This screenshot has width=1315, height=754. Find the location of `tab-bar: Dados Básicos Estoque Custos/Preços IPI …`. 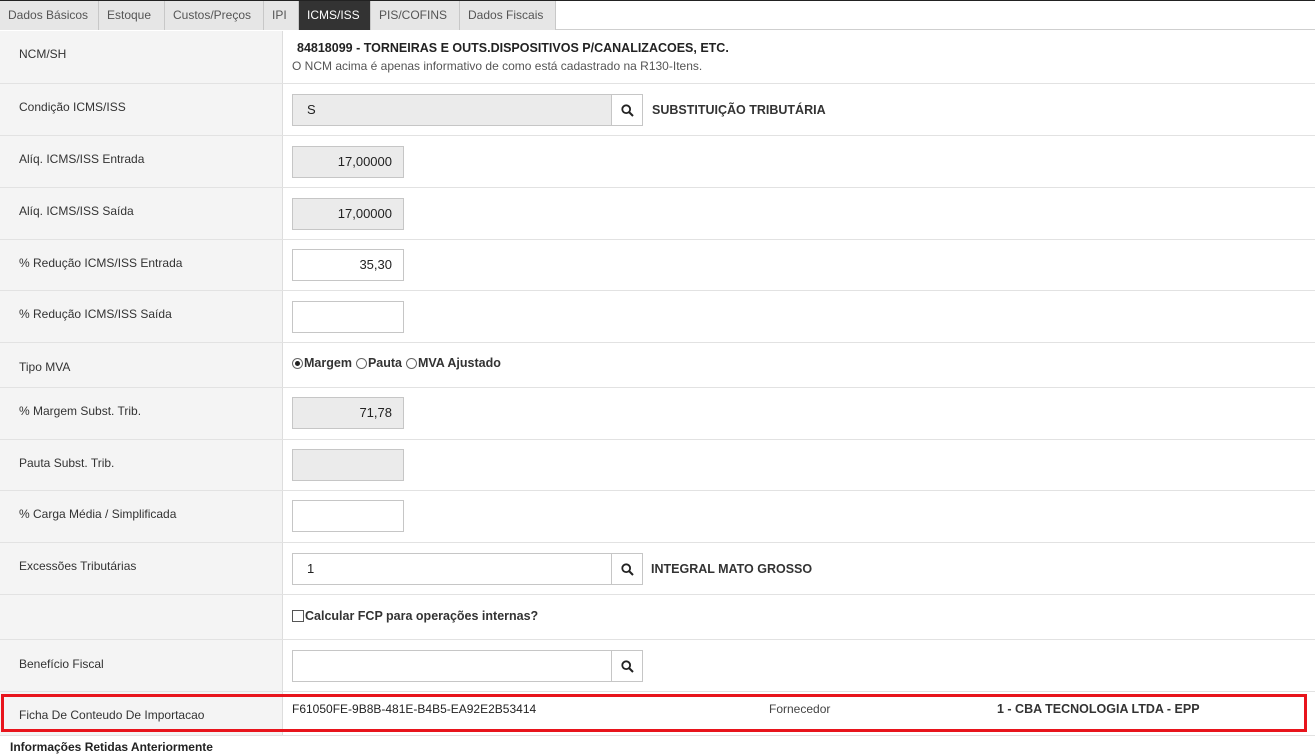

tab-bar: Dados Básicos Estoque Custos/Preços IPI … is located at coordinates (657, 15).